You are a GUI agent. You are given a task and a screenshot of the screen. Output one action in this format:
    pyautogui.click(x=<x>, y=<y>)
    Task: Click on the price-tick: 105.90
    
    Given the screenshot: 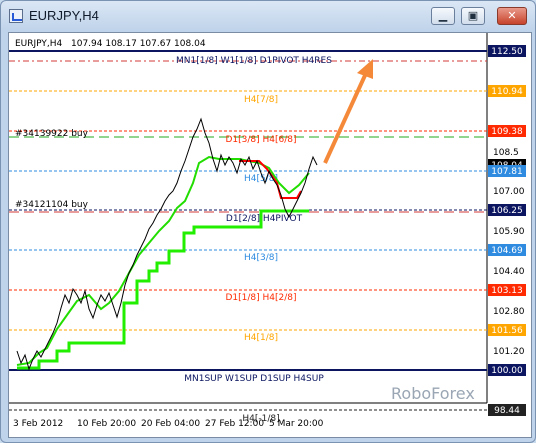 What is the action you would take?
    pyautogui.click(x=509, y=232)
    